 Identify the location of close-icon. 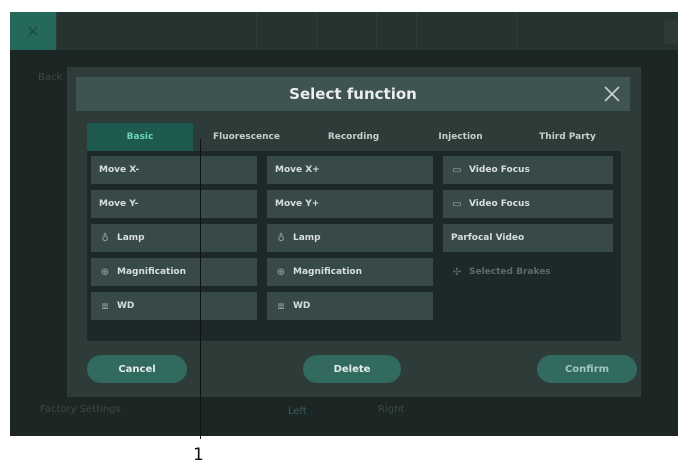
(612, 94).